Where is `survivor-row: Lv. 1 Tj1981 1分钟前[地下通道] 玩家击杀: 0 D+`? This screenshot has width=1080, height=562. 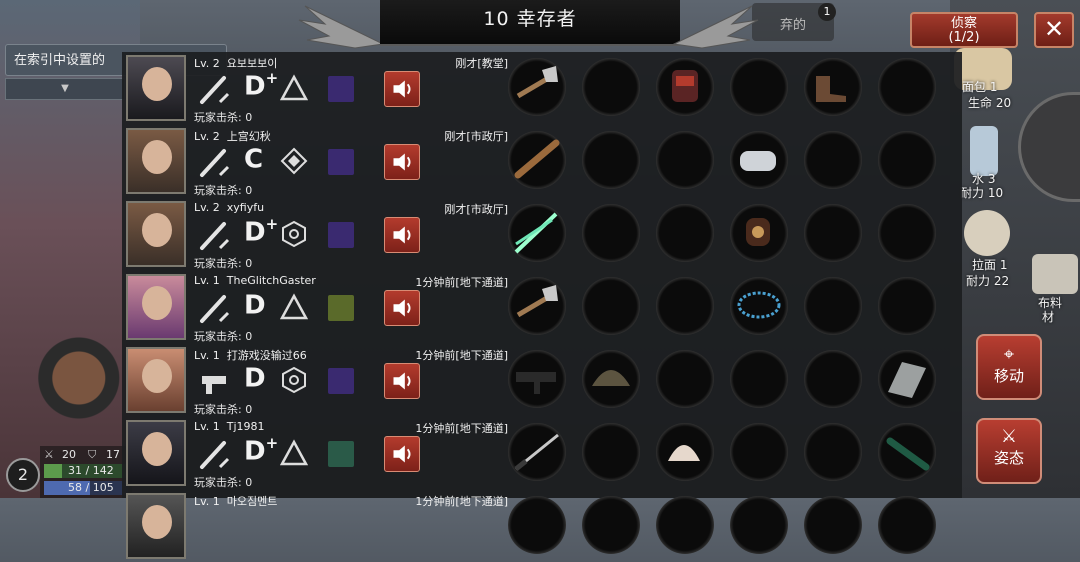 survivor-row: Lv. 1 Tj1981 1分钟前[地下通道] 玩家击杀: 0 D+ is located at coordinates (542, 453).